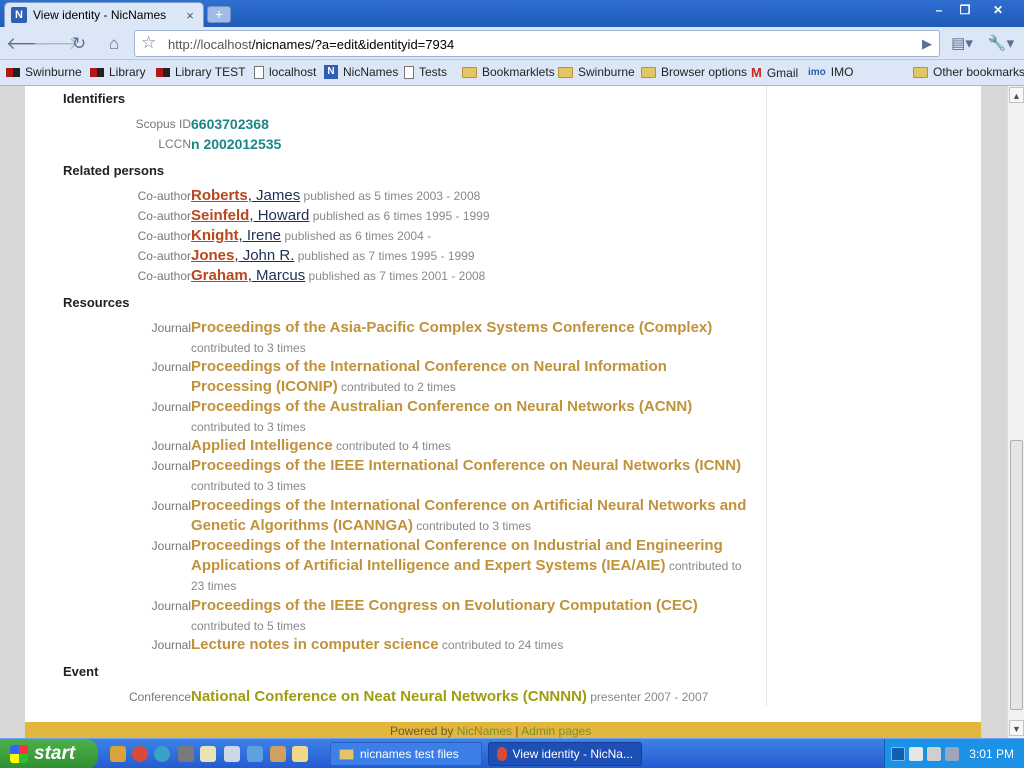 Image resolution: width=1024 pixels, height=768 pixels. I want to click on quicklaunch-browser-icon, so click(162, 754).